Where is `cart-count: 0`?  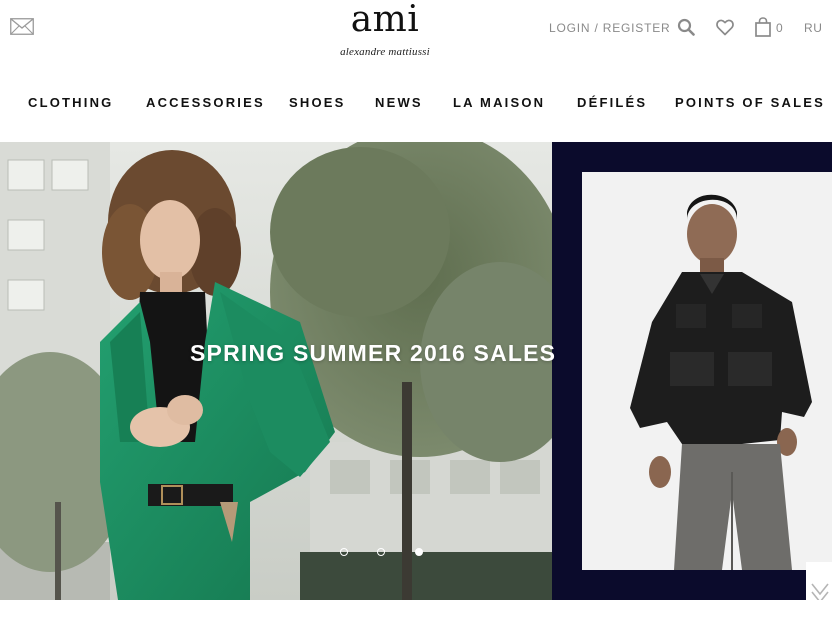 cart-count: 0 is located at coordinates (779, 28).